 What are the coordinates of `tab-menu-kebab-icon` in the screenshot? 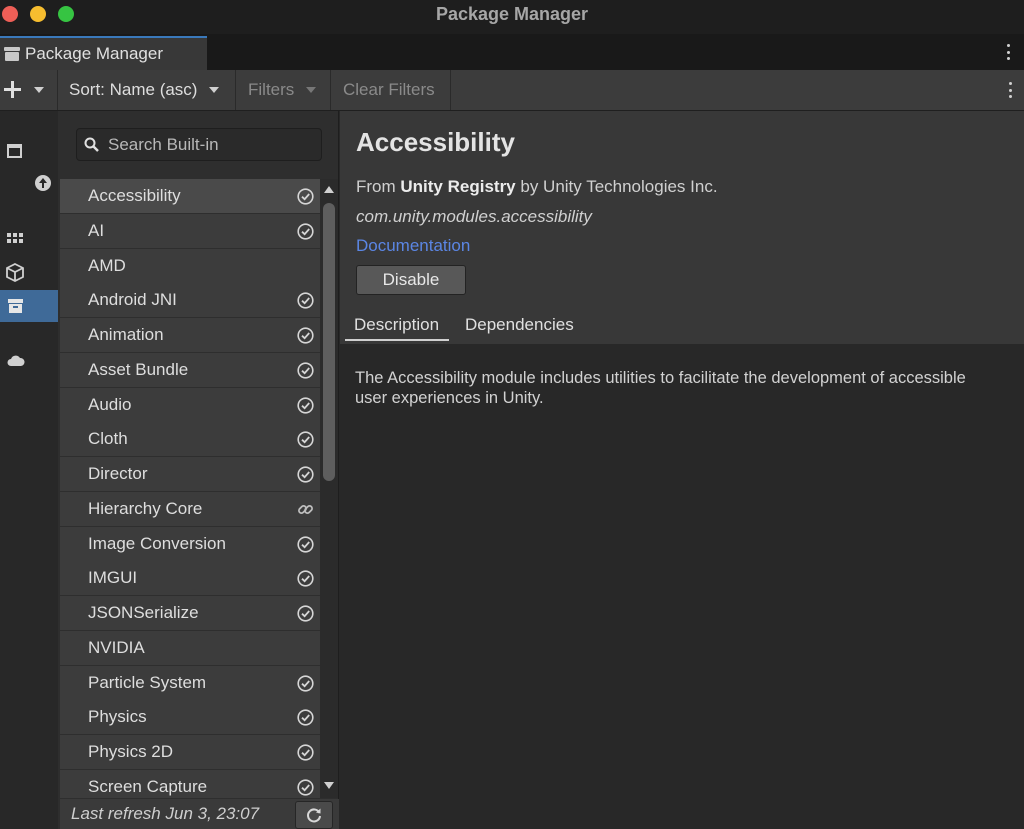 It's located at (1008, 52).